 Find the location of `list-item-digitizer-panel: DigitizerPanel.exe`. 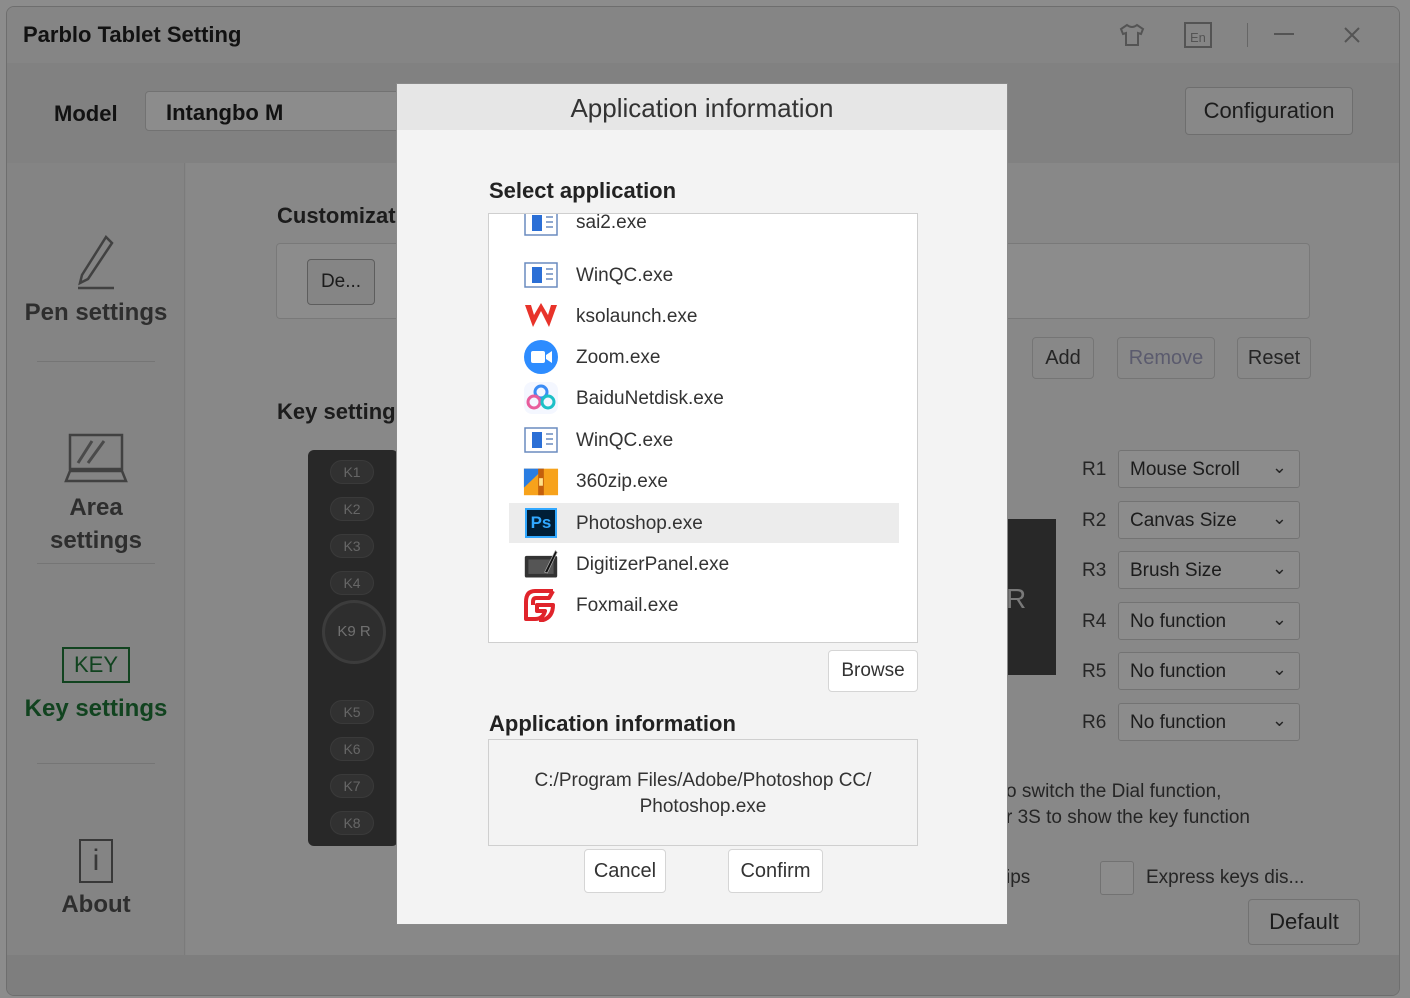

list-item-digitizer-panel: DigitizerPanel.exe is located at coordinates (704, 564).